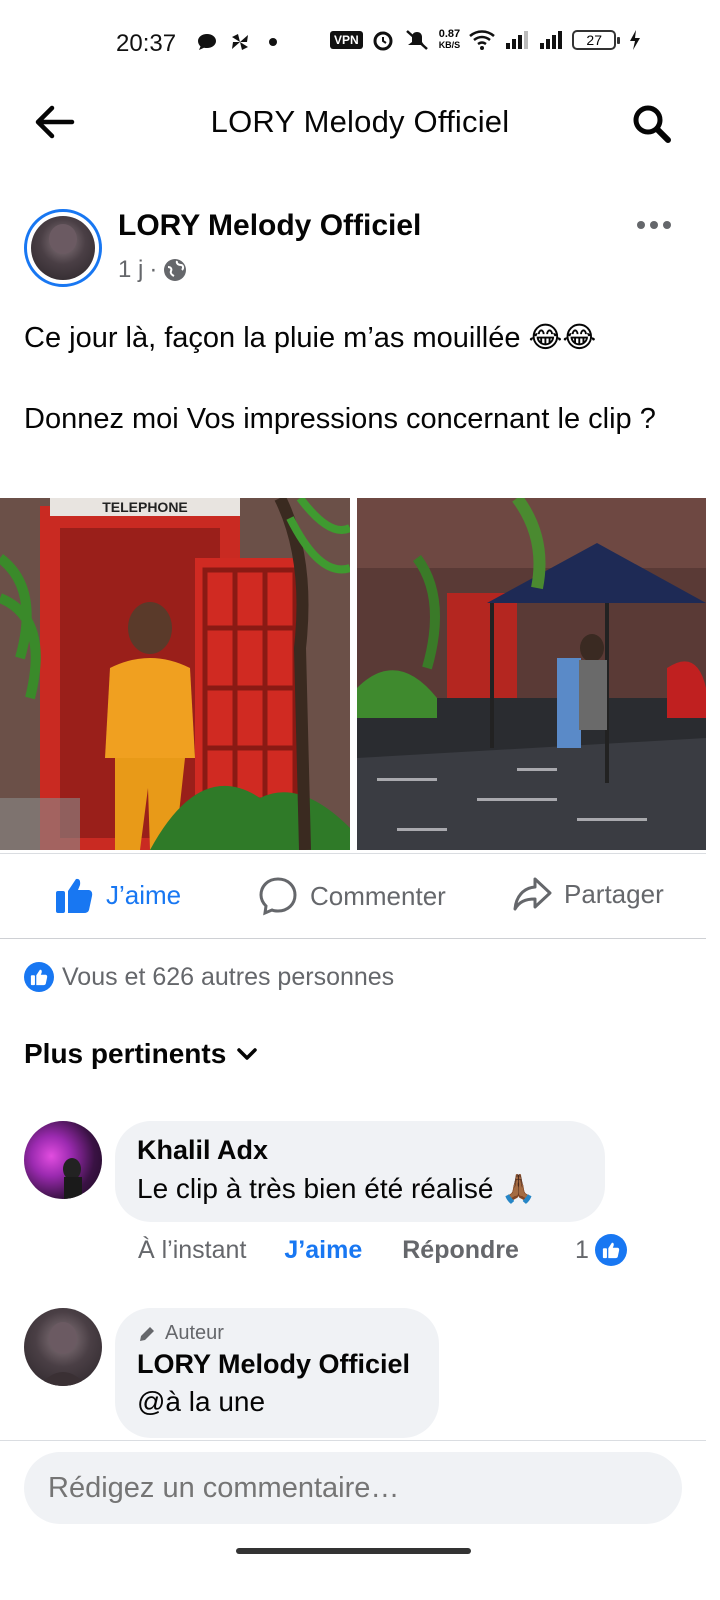 This screenshot has width=720, height=1600. I want to click on post-photo-phone-booth: TELEPHONE, so click(175, 674).